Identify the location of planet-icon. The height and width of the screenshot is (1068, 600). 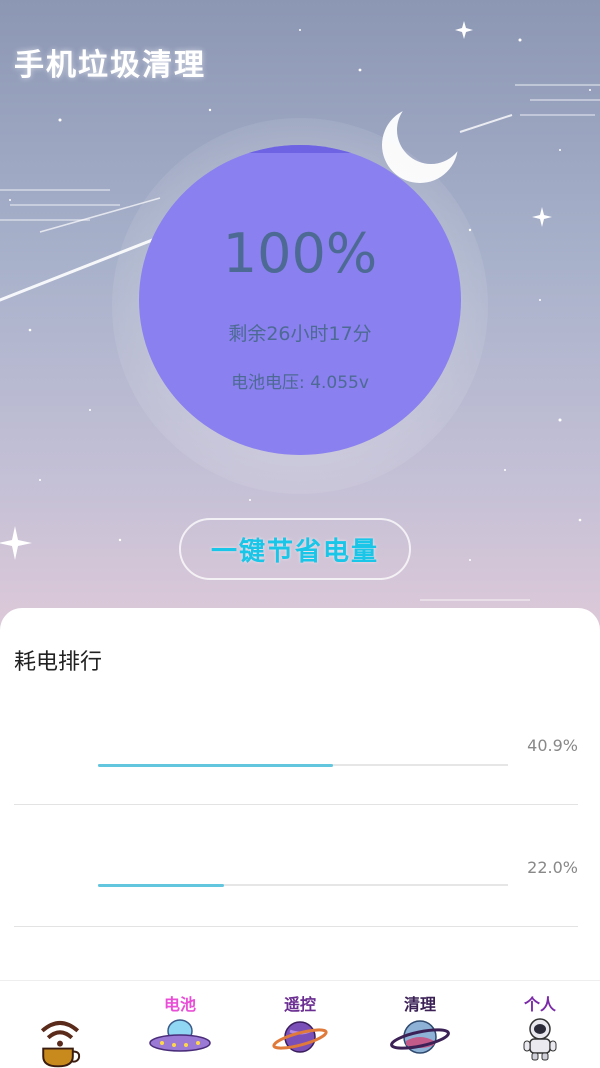
(300, 1037).